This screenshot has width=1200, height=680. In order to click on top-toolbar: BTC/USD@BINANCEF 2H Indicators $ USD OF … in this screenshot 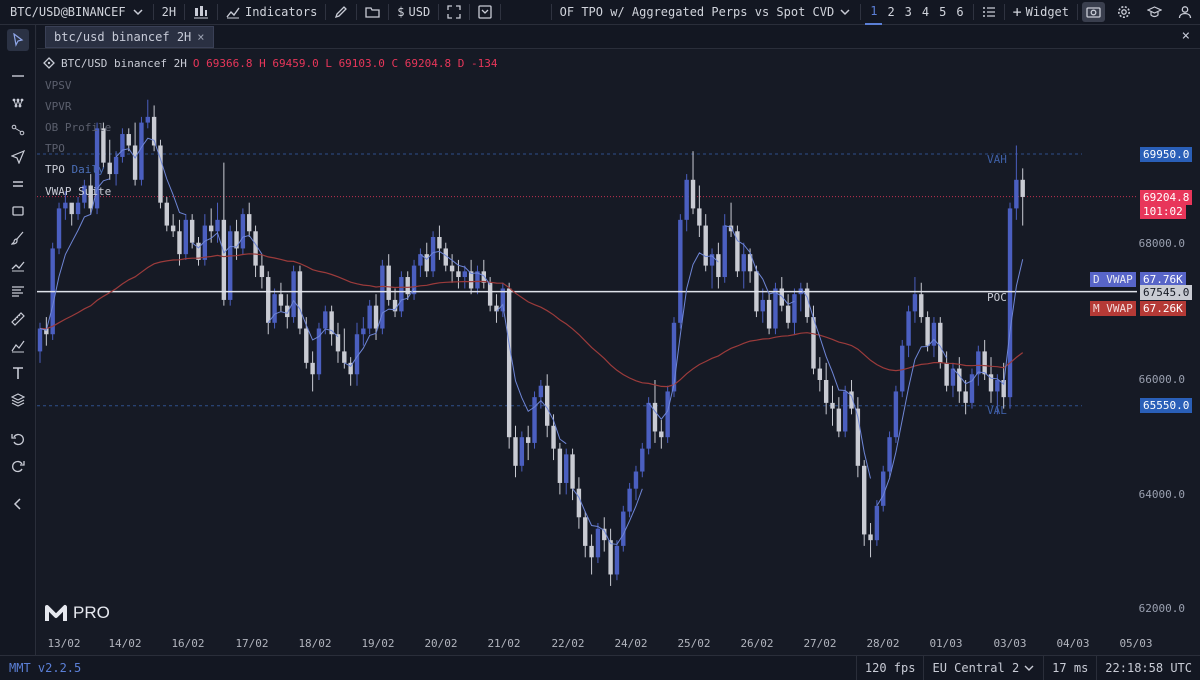, I will do `click(600, 12)`.